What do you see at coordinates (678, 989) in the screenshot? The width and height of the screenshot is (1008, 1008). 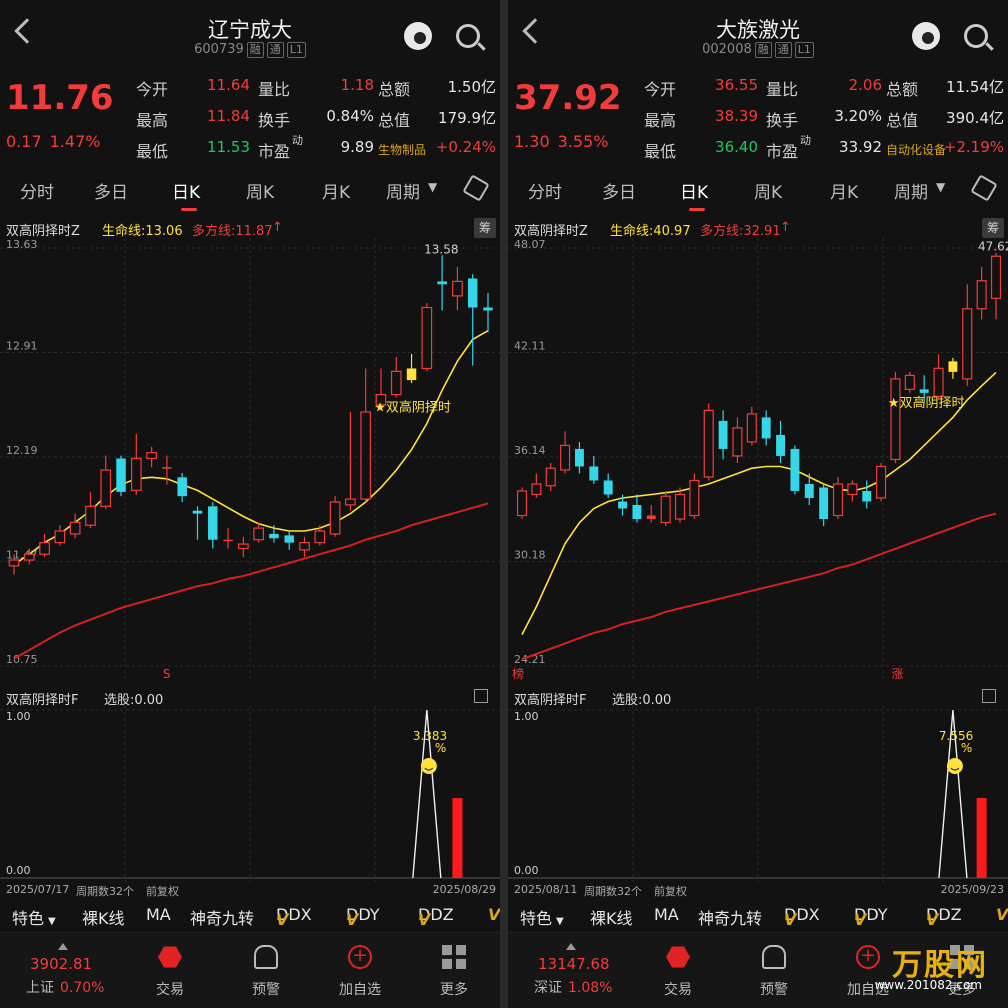 I see `nav-label-0: 交易` at bounding box center [678, 989].